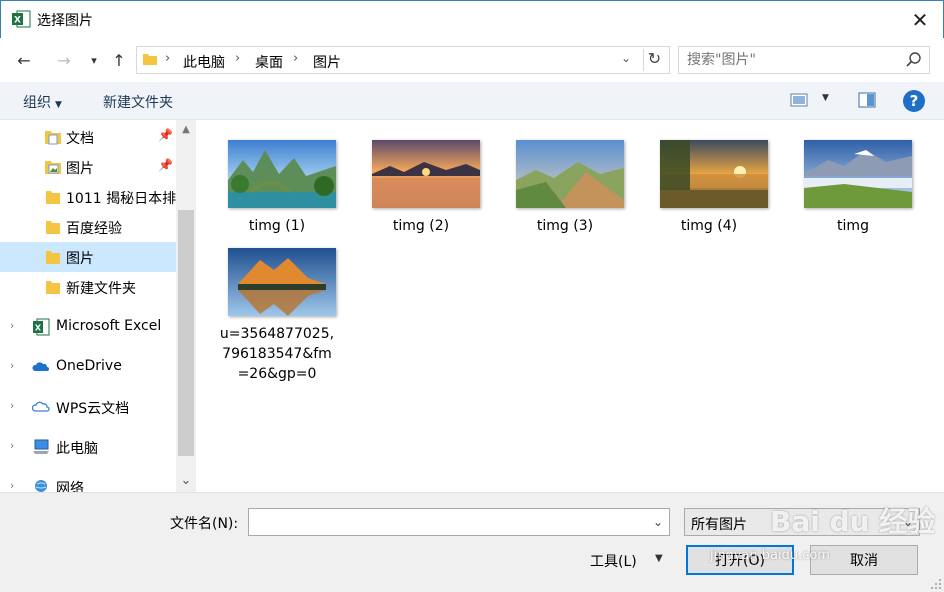  I want to click on sidebar-item-label: 文档, so click(80, 139).